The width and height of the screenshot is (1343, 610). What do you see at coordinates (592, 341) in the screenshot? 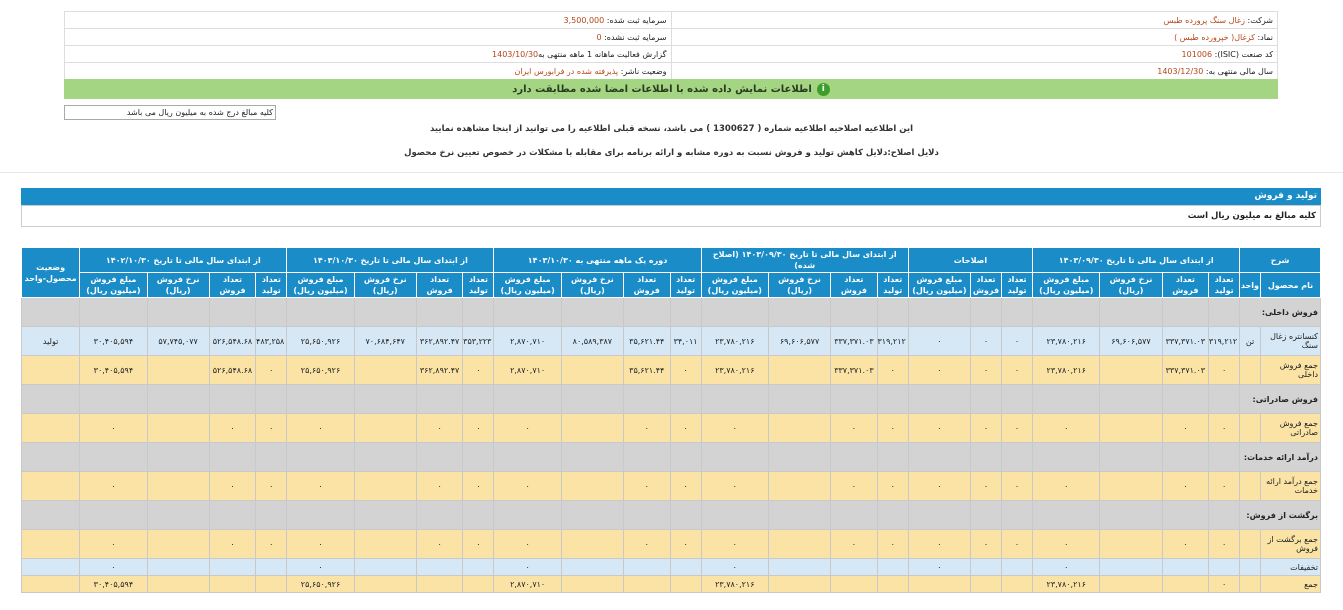
I see `table-cell: ۸۰,۵۸۹,۳۸۷` at bounding box center [592, 341].